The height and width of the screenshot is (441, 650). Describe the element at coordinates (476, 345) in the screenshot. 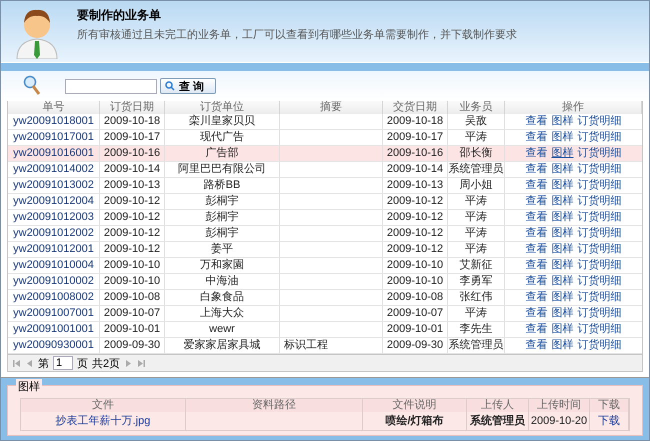

I see `table-cell: 系统管理员` at that location.